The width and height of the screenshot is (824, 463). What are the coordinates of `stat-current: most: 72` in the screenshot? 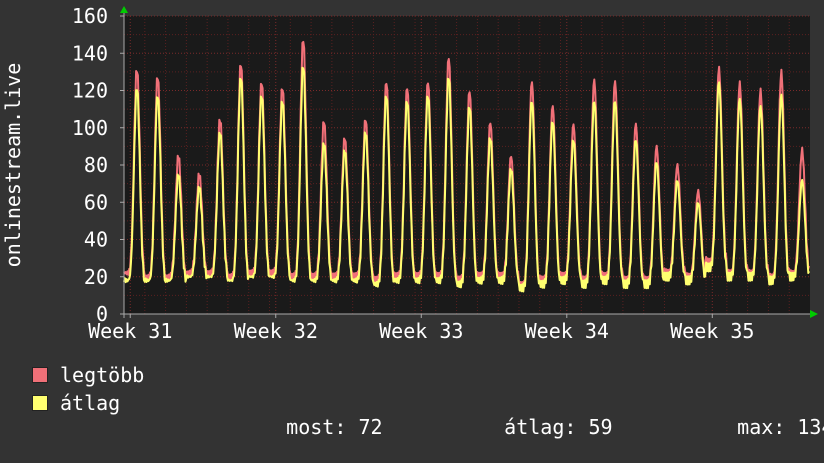 It's located at (310, 427).